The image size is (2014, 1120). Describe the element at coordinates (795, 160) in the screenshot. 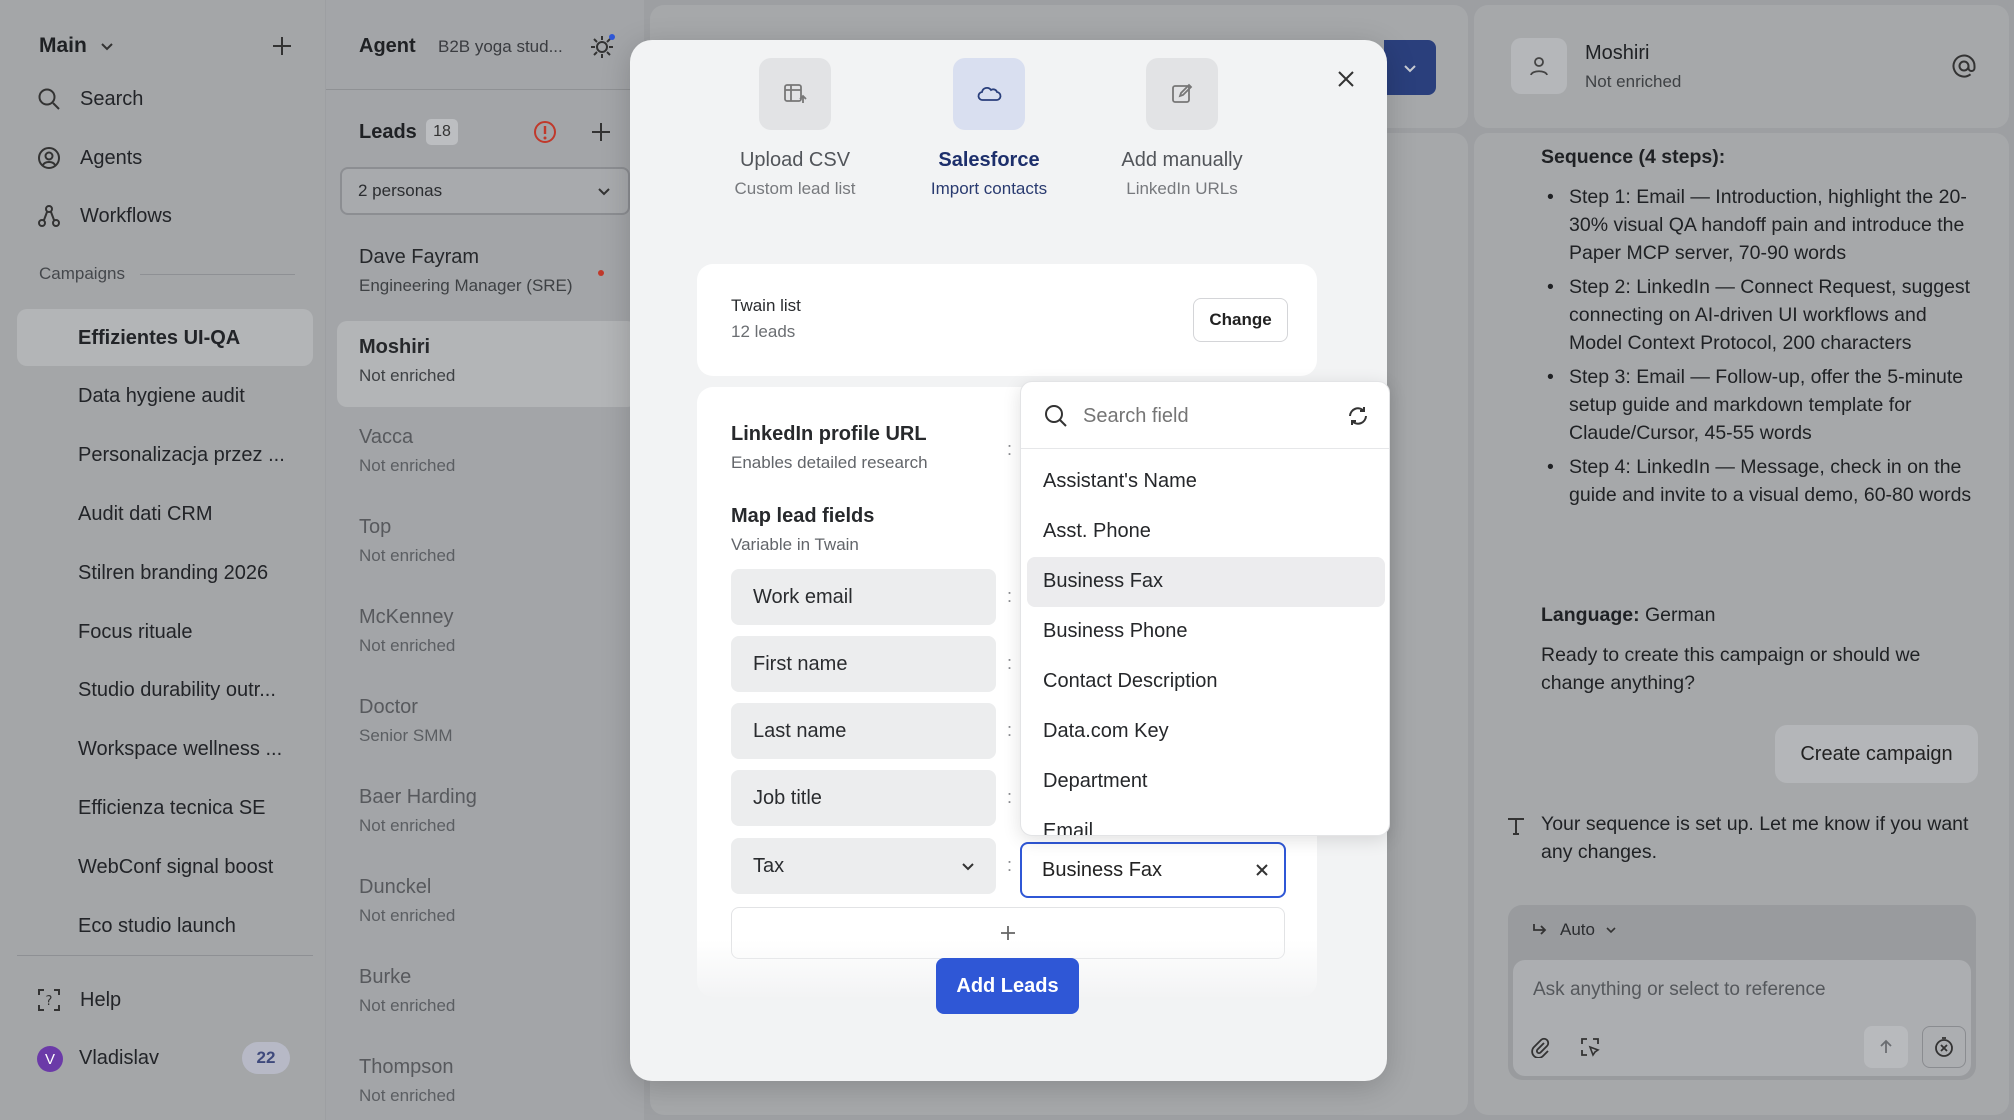

I see `source-title: Upload CSV` at that location.